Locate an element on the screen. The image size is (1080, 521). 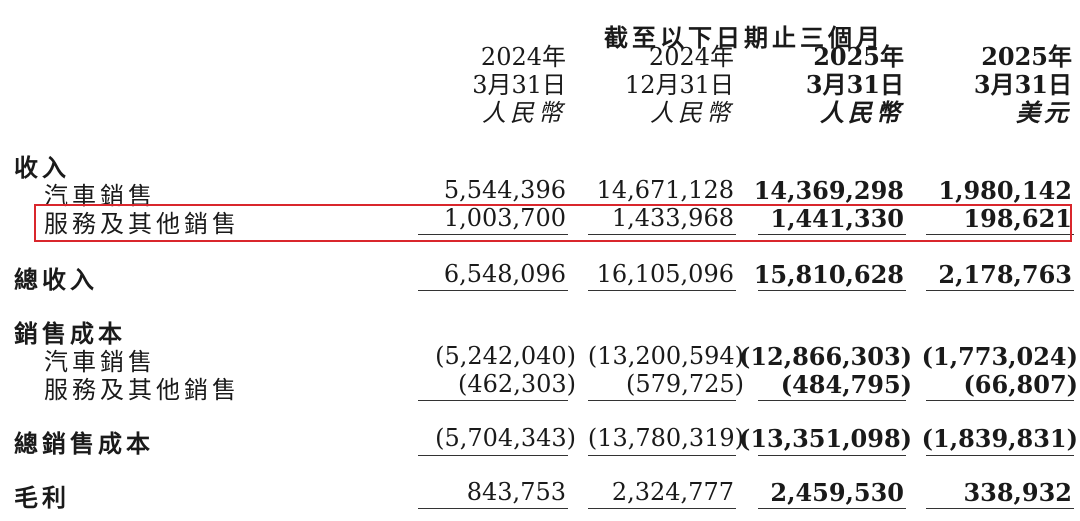
total-revenue-rule-col4 is located at coordinates (1000, 290).